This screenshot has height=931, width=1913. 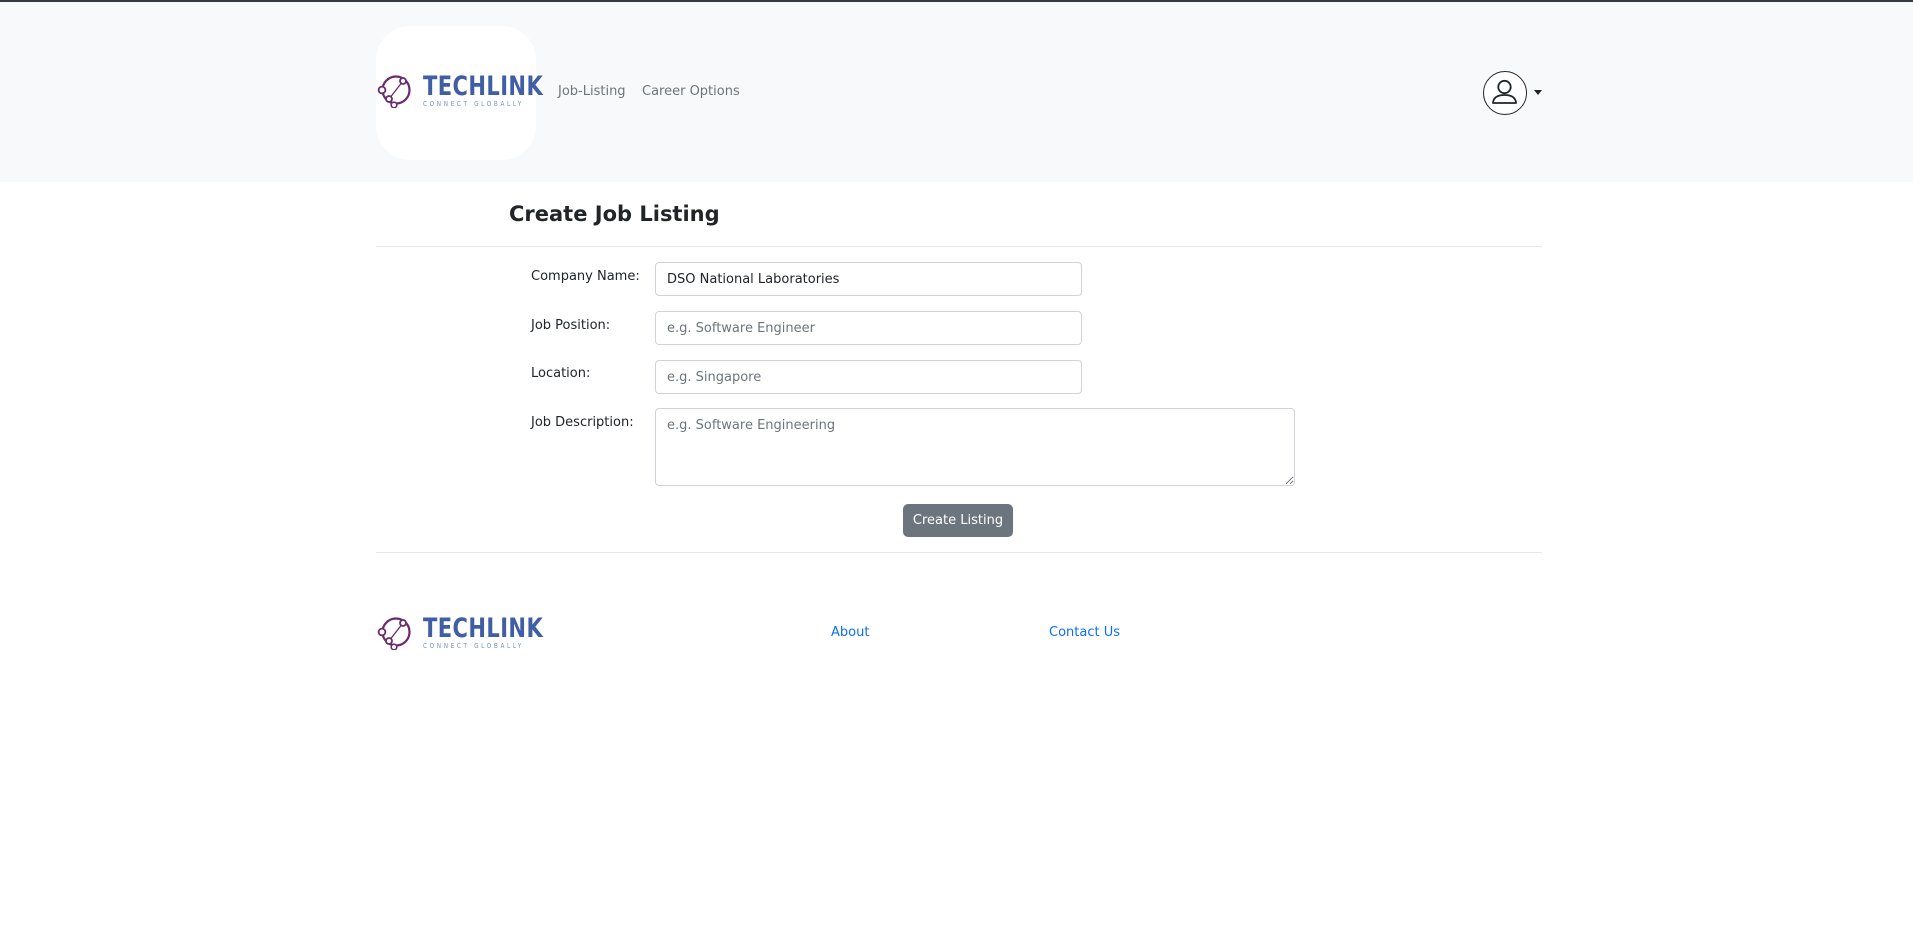 I want to click on footer-brand-logo: TECHLINK CONNECT GLOBALLY, so click(x=476, y=632).